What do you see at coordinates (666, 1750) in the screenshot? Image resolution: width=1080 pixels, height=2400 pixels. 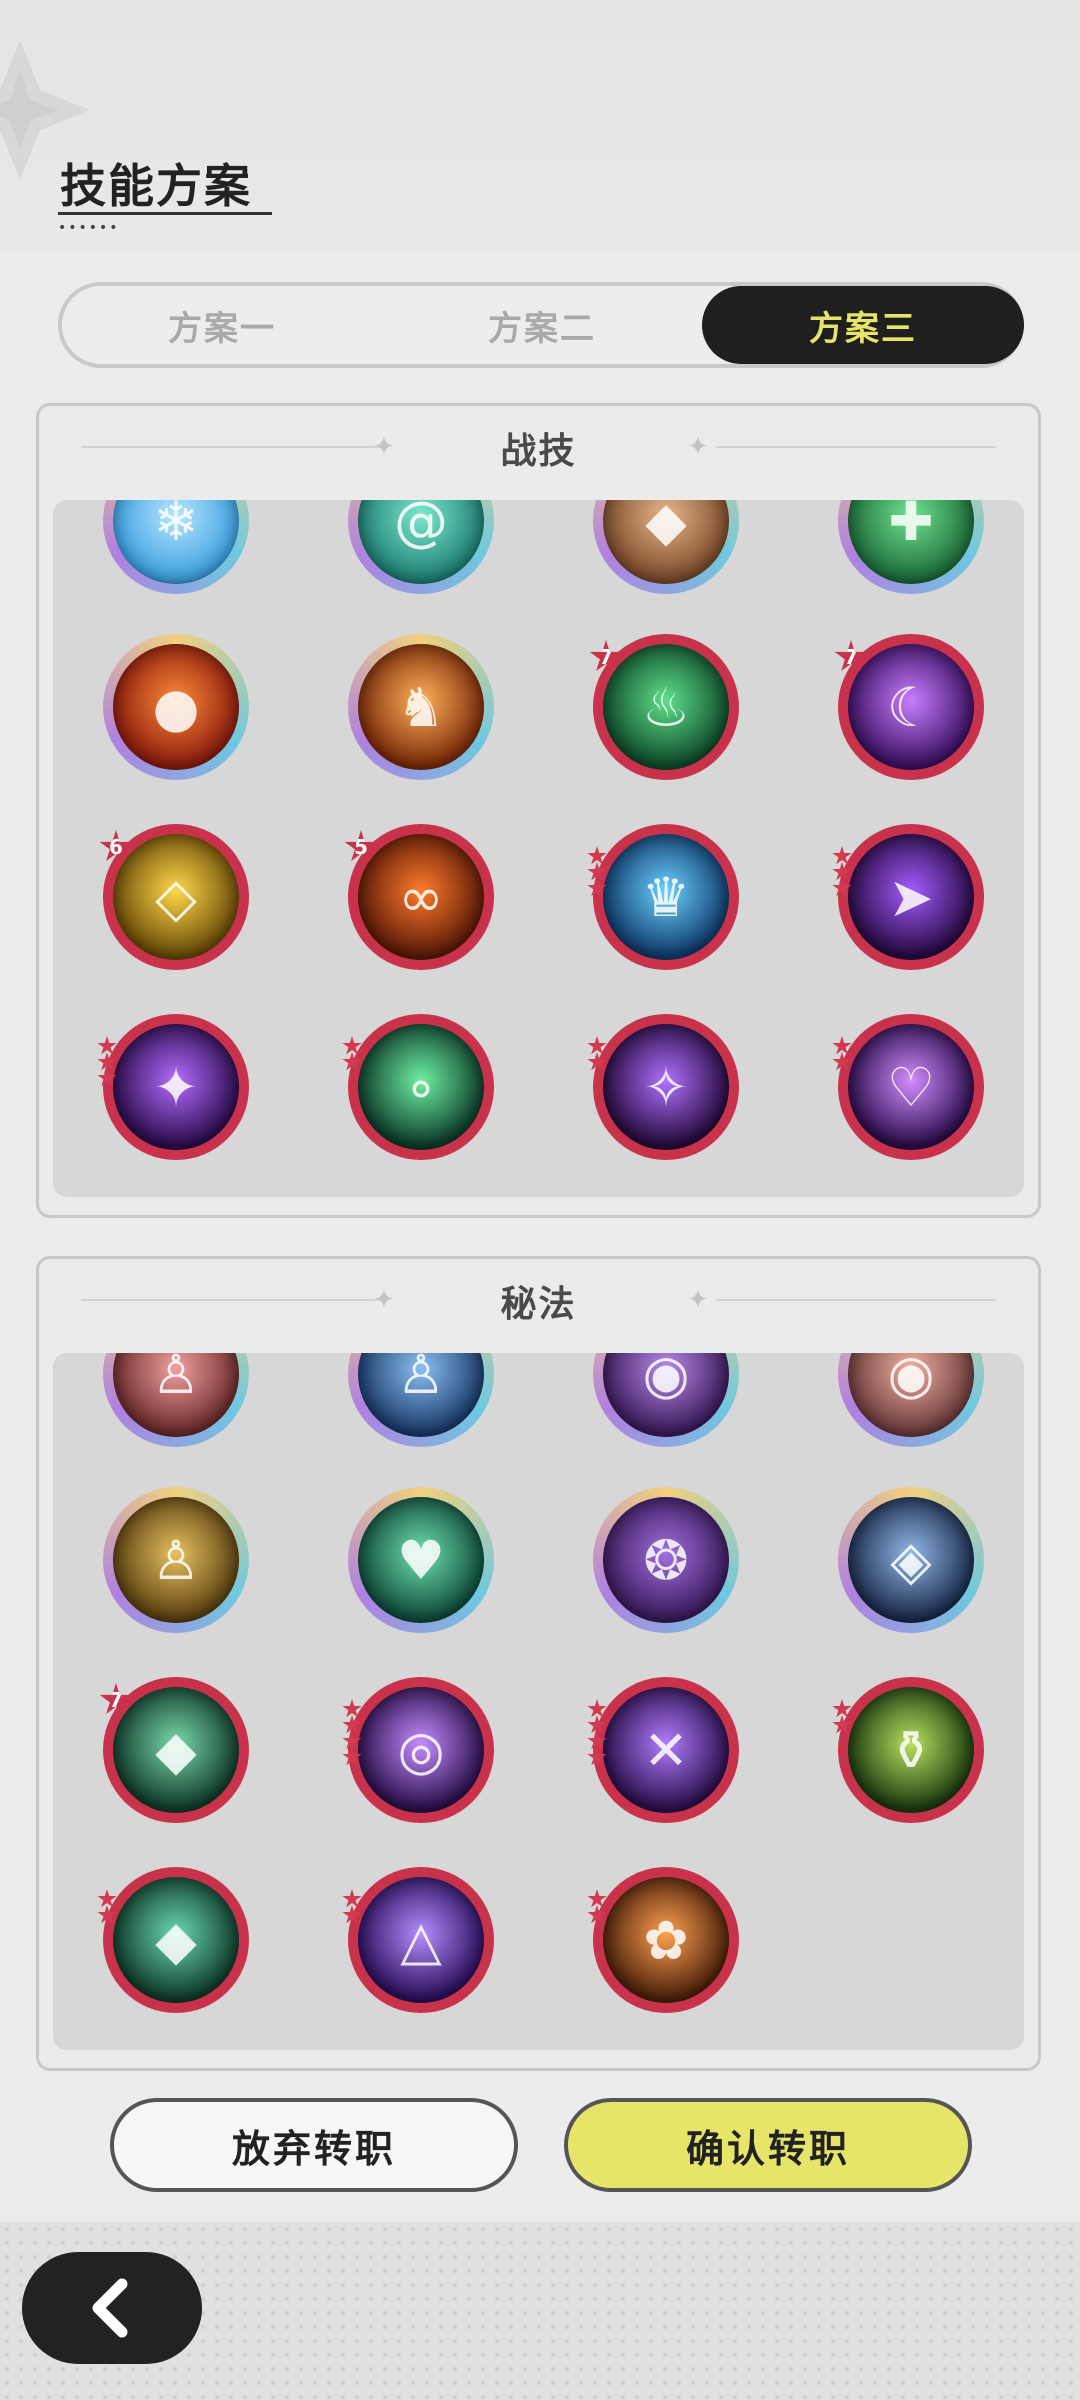 I see `purple-blade-icon: ✕` at bounding box center [666, 1750].